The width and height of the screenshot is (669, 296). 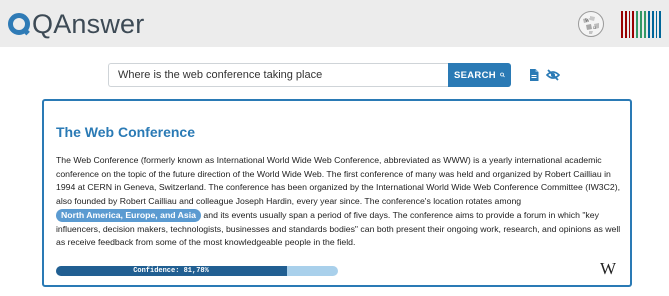 What do you see at coordinates (88, 24) in the screenshot?
I see `logo-text: QAnswer` at bounding box center [88, 24].